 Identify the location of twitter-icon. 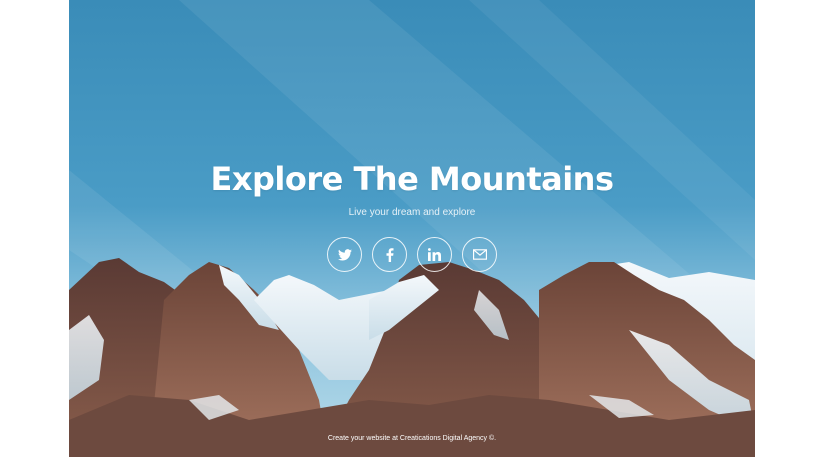
(344, 254).